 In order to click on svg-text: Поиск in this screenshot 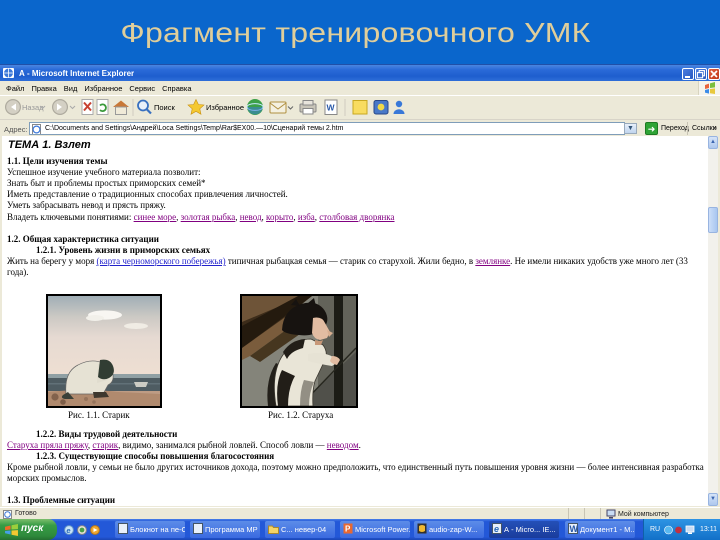, I will do `click(165, 107)`.